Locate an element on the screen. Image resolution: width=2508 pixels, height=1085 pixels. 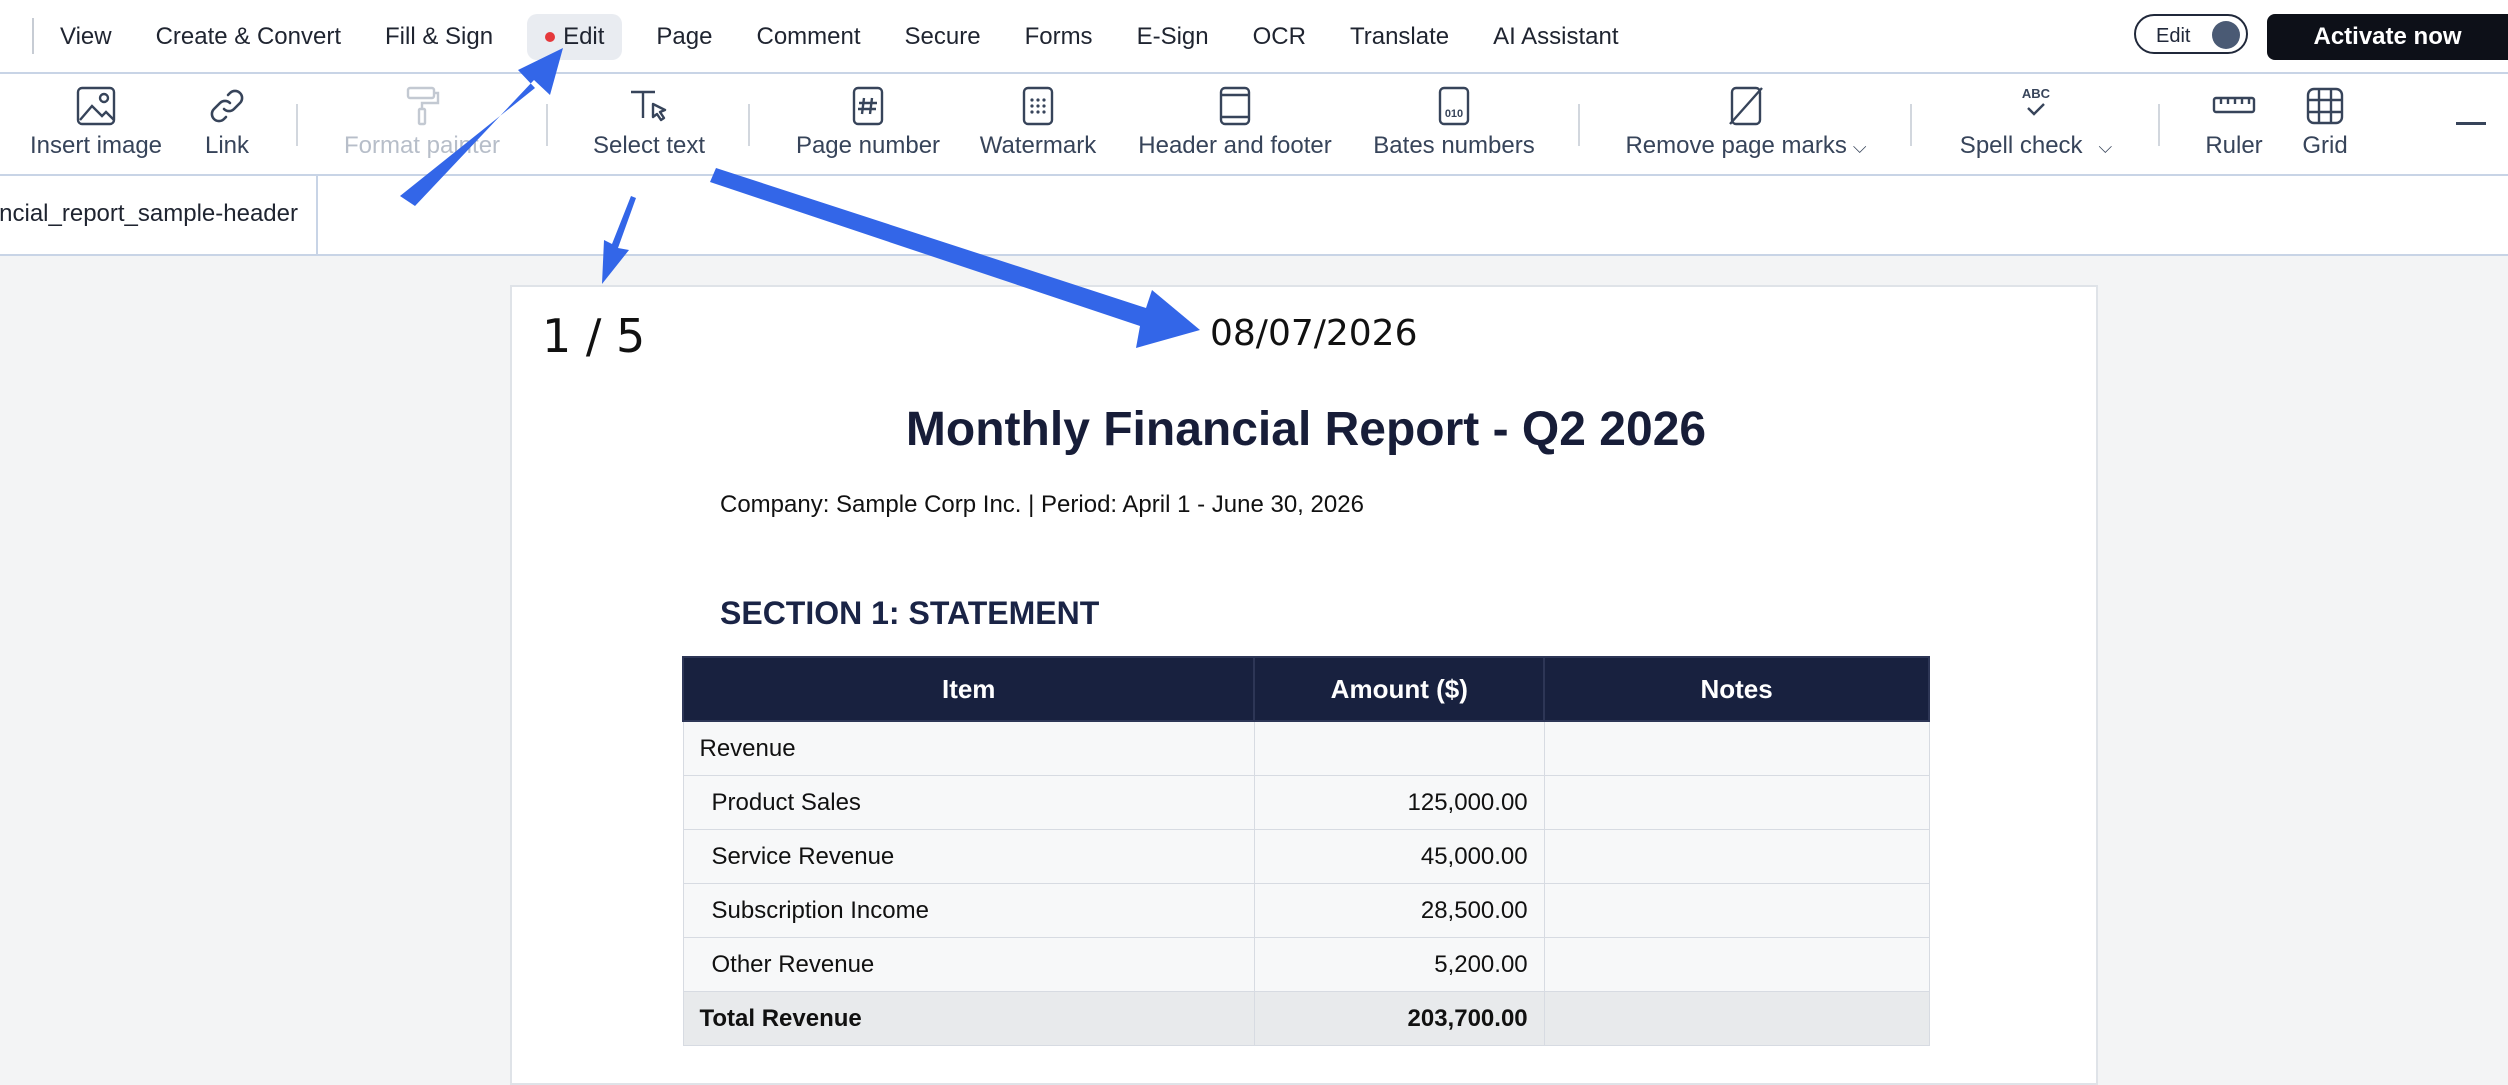
header-footer-button: Header and footer is located at coordinates (1235, 124).